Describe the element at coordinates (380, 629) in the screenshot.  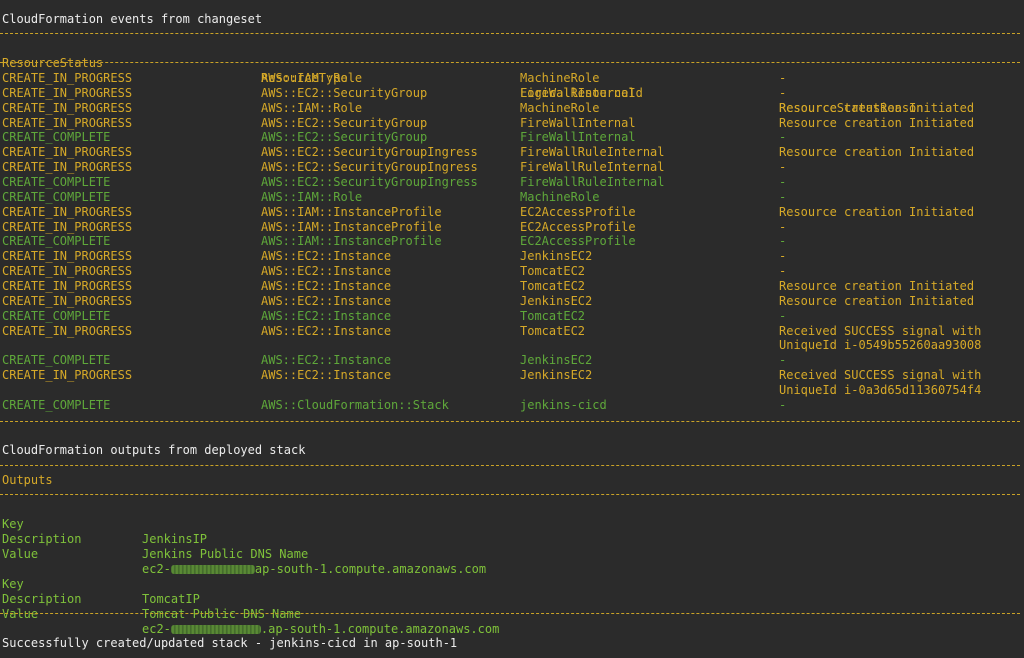
I see `output-value-suffix: .ap-south-1.compute.amazonaws.com` at that location.